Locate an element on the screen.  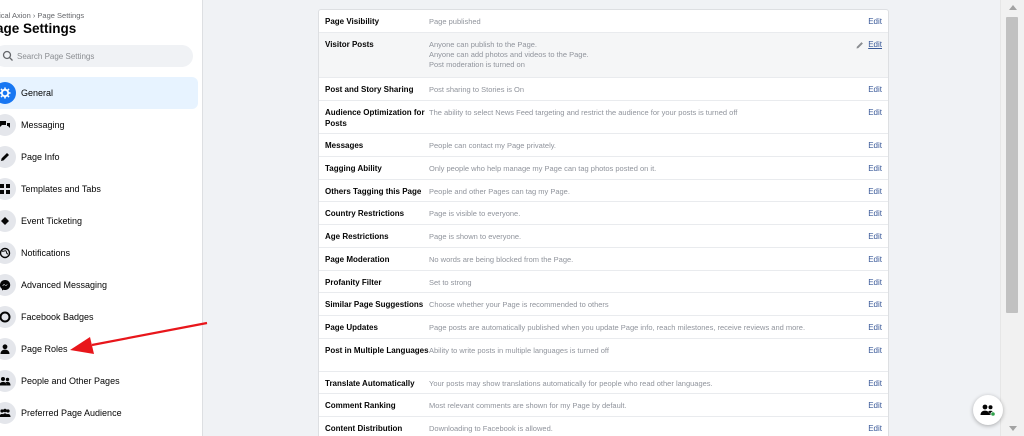
row-name: Messages is located at coordinates (344, 145).